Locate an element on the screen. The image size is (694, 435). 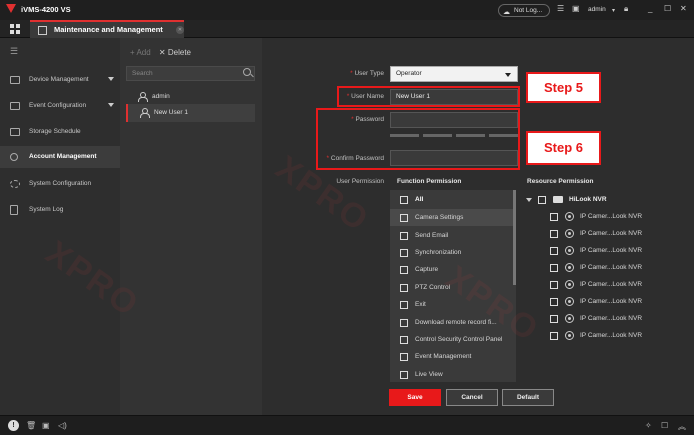
user-type-label: * User Type is located at coordinates (367, 73).